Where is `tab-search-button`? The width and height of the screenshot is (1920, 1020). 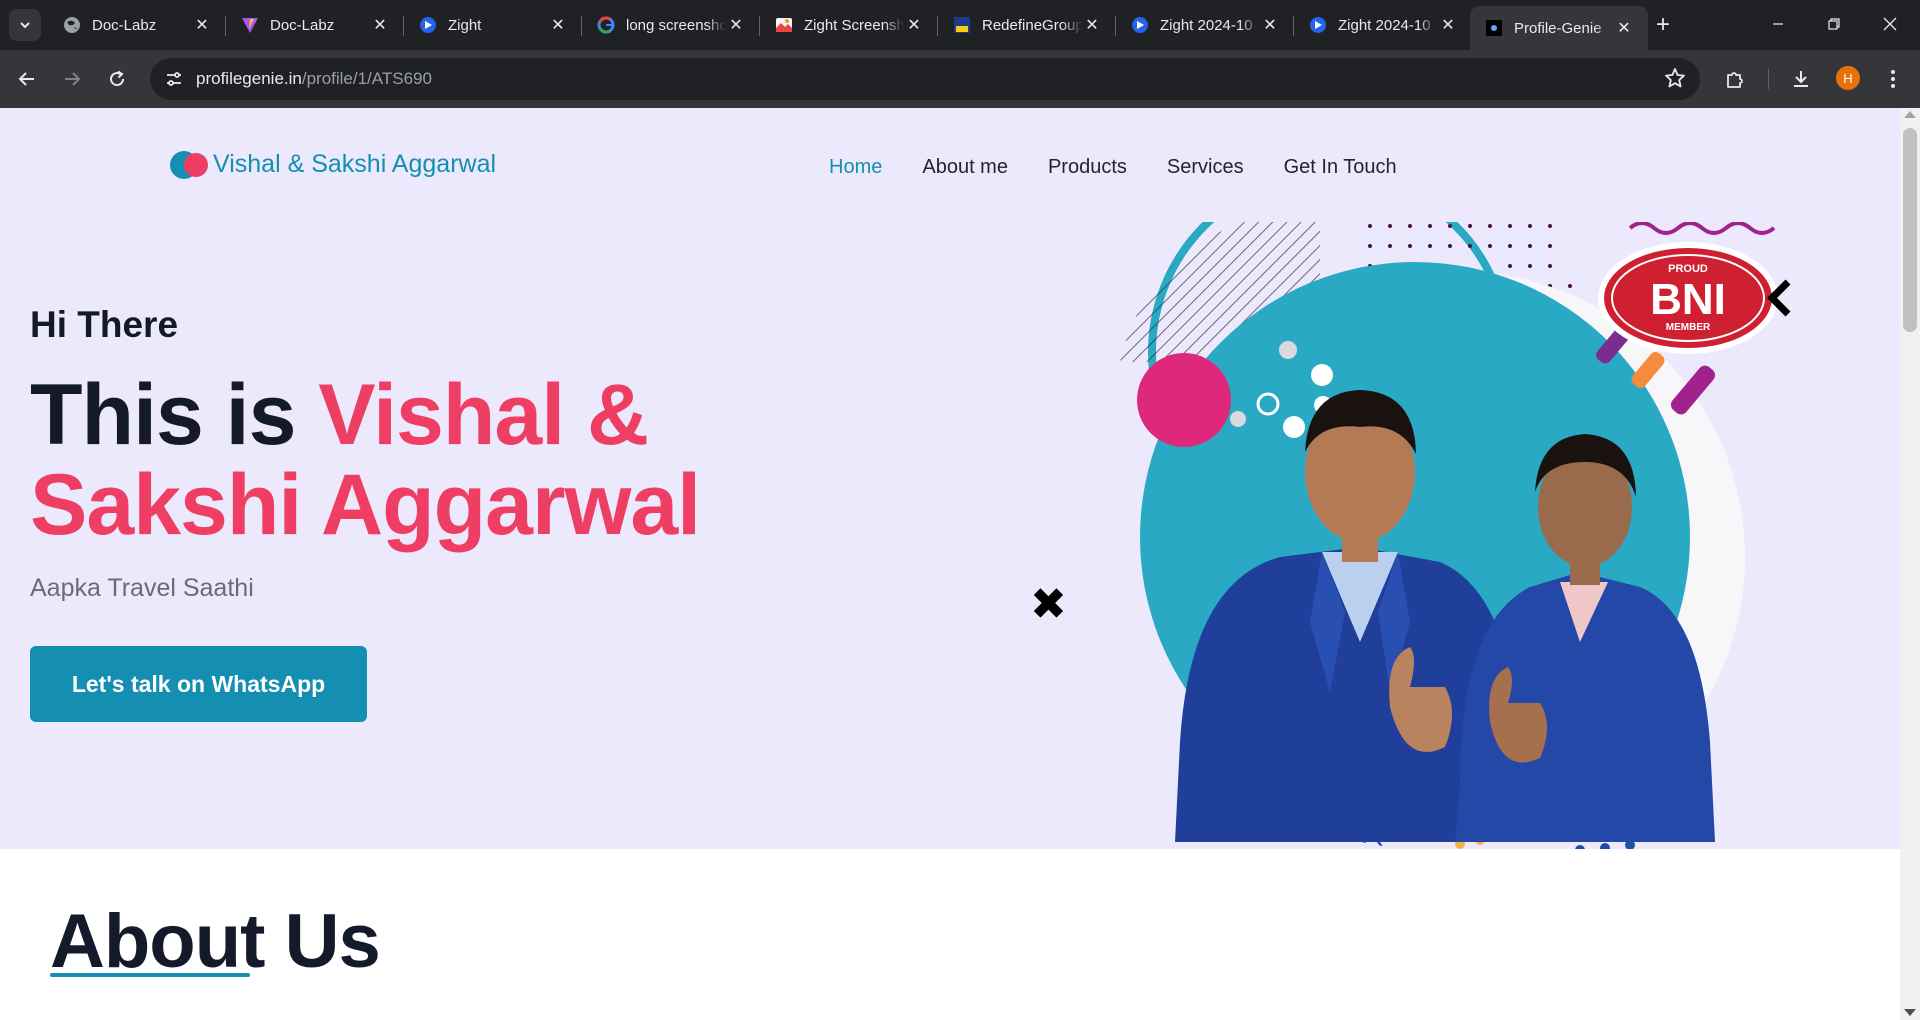
tab-search-button is located at coordinates (25, 25).